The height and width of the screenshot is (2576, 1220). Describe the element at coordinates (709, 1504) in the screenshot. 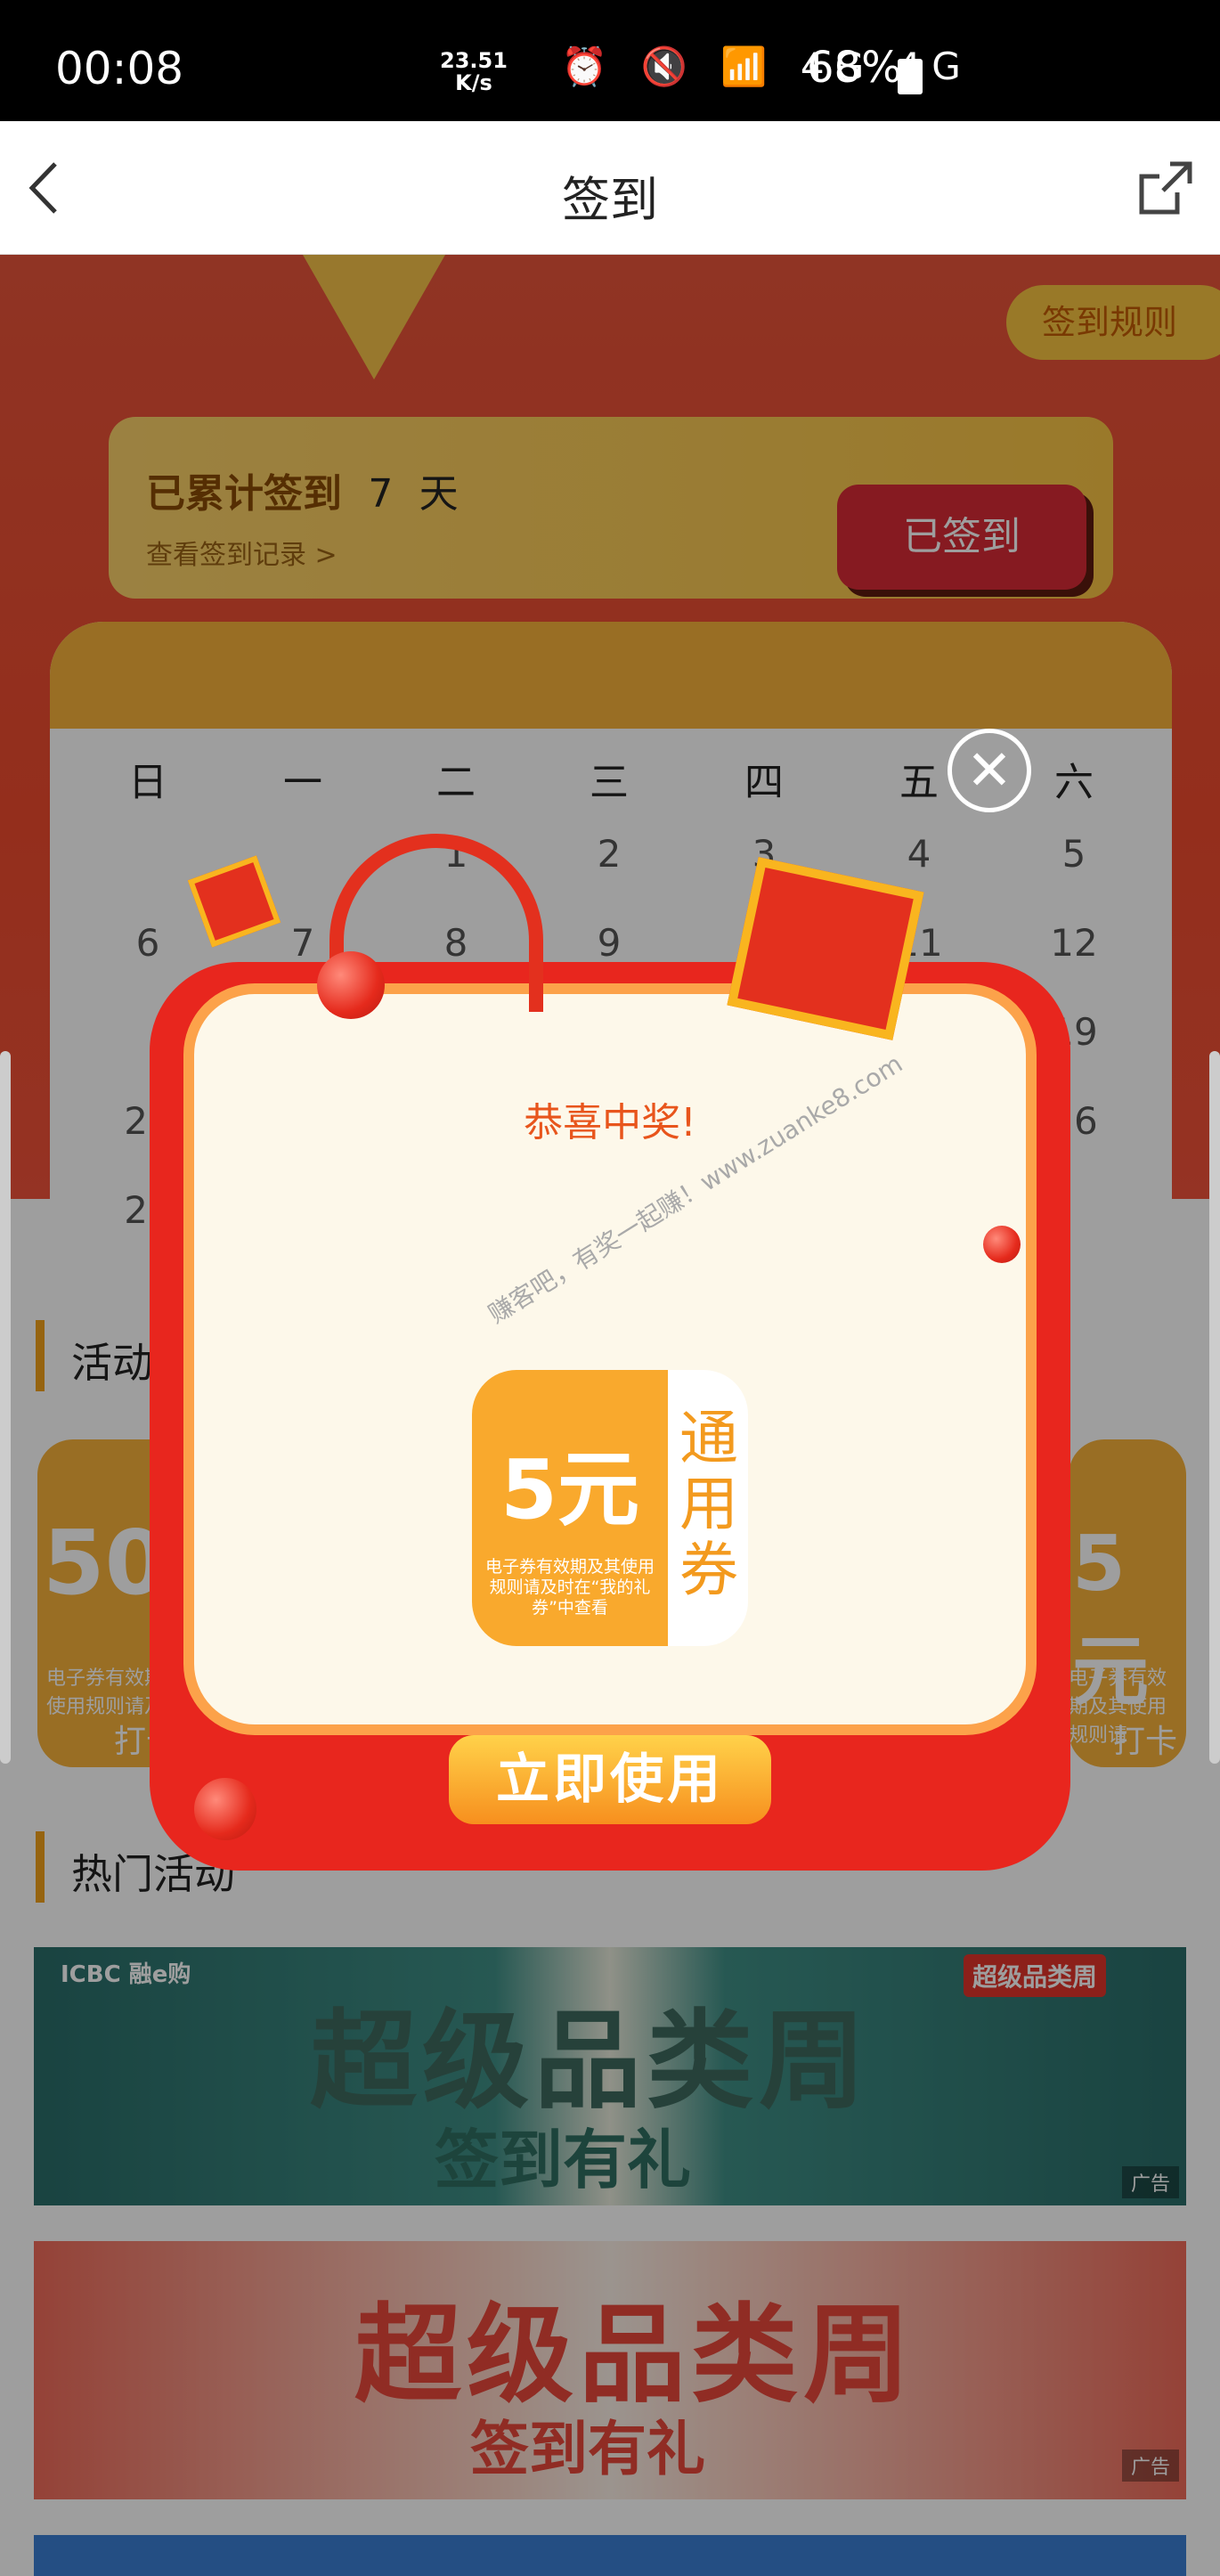

I see `coupon-type: 通用券` at that location.